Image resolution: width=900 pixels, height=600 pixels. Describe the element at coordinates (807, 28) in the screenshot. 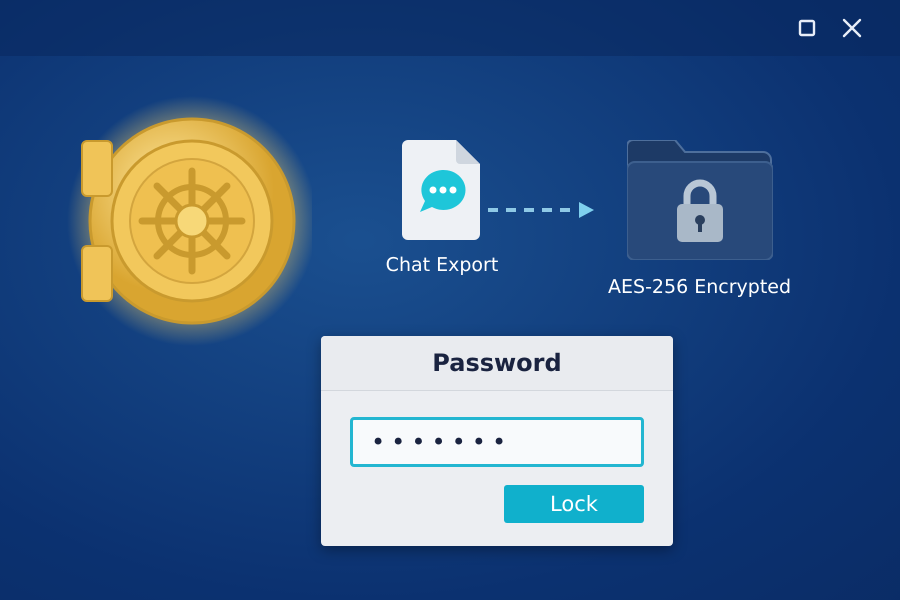

I see `maximize-icon` at that location.